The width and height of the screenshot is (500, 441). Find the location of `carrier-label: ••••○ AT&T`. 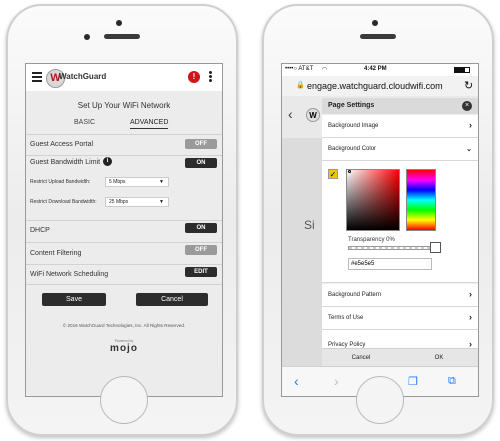

carrier-label: ••••○ AT&T is located at coordinates (299, 69).